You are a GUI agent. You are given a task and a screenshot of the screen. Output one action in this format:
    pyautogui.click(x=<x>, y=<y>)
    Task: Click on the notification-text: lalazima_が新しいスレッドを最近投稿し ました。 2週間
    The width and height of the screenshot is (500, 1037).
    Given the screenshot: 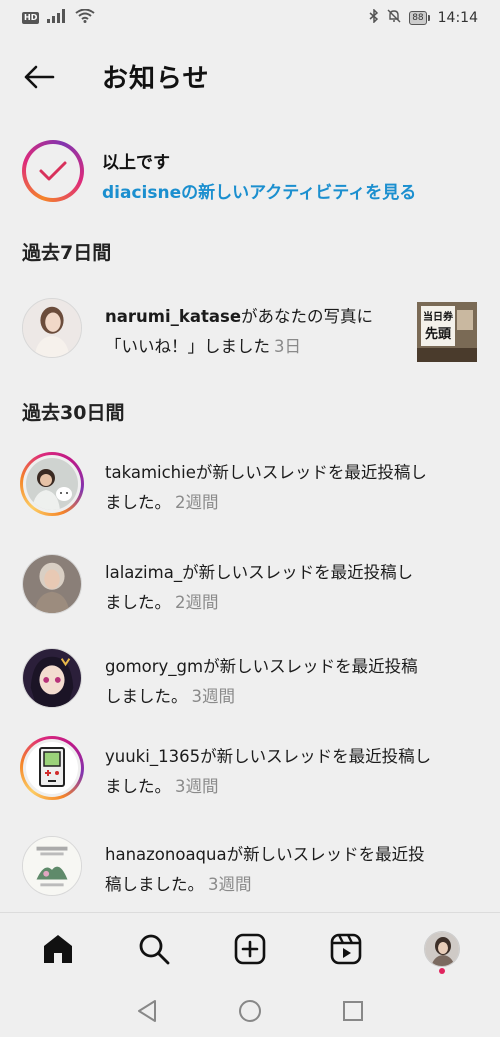 What is the action you would take?
    pyautogui.click(x=292, y=588)
    